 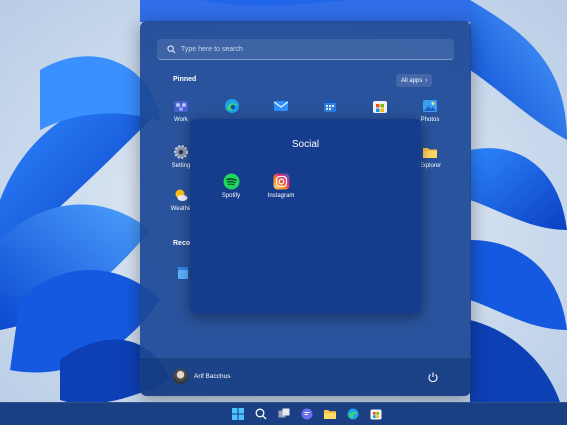 What do you see at coordinates (180, 376) in the screenshot?
I see `avatar` at bounding box center [180, 376].